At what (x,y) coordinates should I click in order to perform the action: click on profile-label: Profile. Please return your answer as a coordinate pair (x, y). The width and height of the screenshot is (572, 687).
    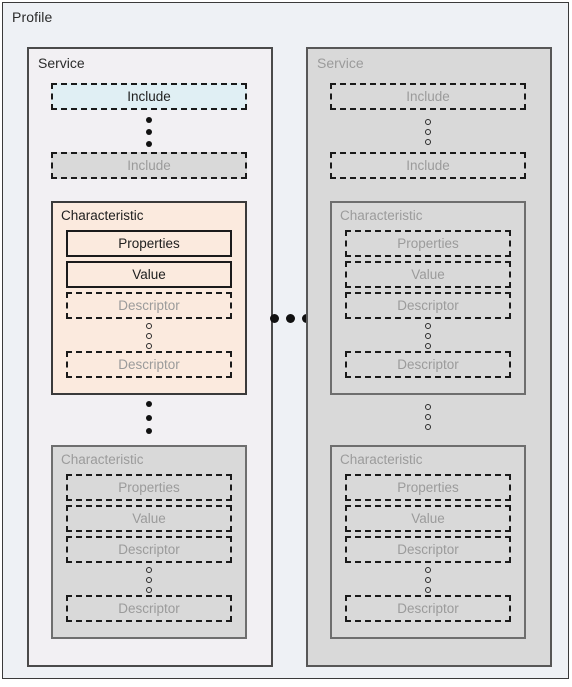
    Looking at the image, I should click on (32, 17).